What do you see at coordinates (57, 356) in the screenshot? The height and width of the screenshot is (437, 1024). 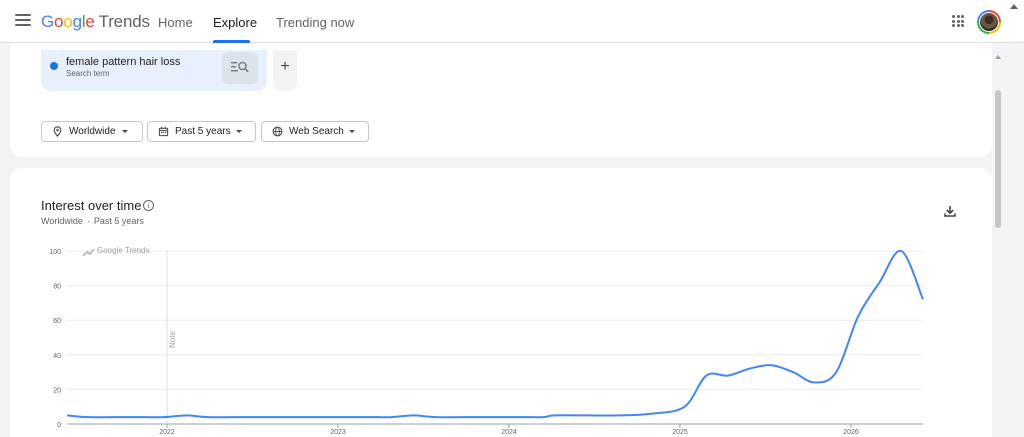 I see `y-tick-label: 40` at bounding box center [57, 356].